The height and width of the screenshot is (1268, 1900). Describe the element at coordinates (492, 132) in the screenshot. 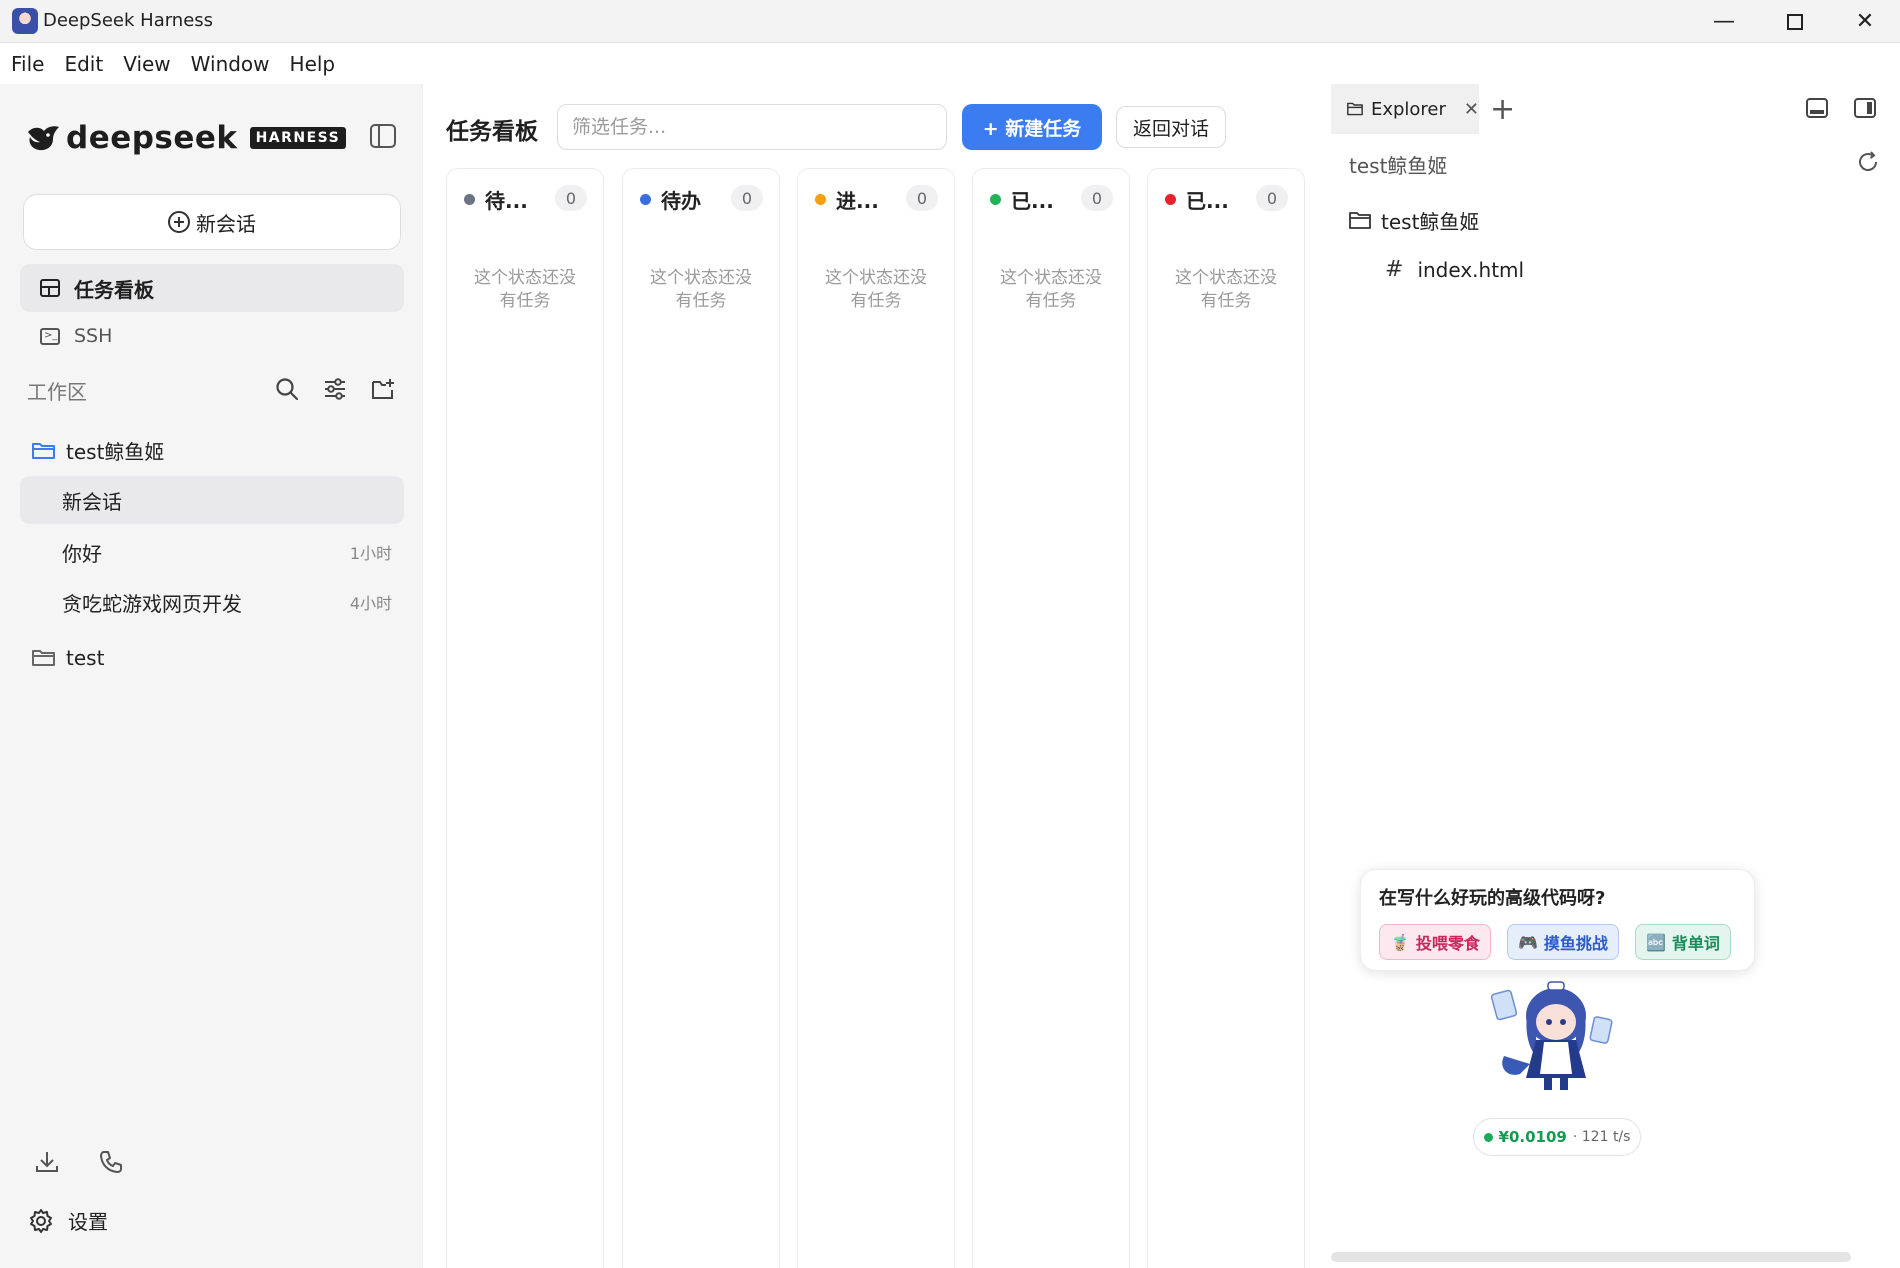

I see `page-title: 任务看板` at that location.